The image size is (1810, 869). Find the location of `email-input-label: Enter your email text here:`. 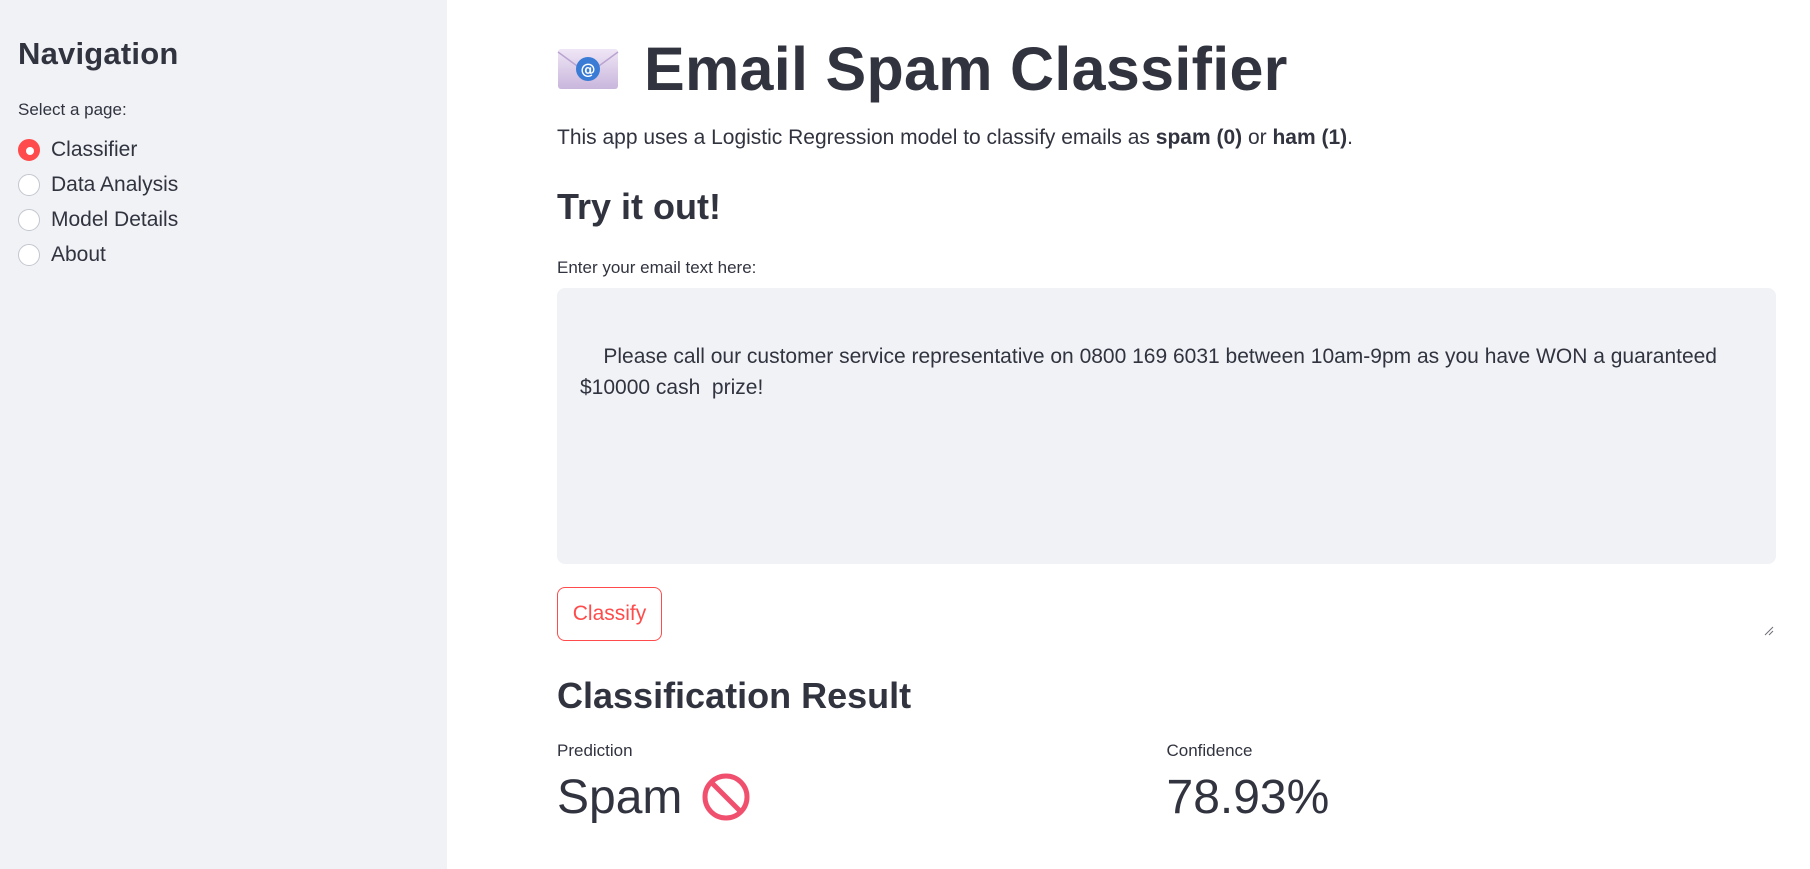

email-input-label: Enter your email text here: is located at coordinates (657, 267).